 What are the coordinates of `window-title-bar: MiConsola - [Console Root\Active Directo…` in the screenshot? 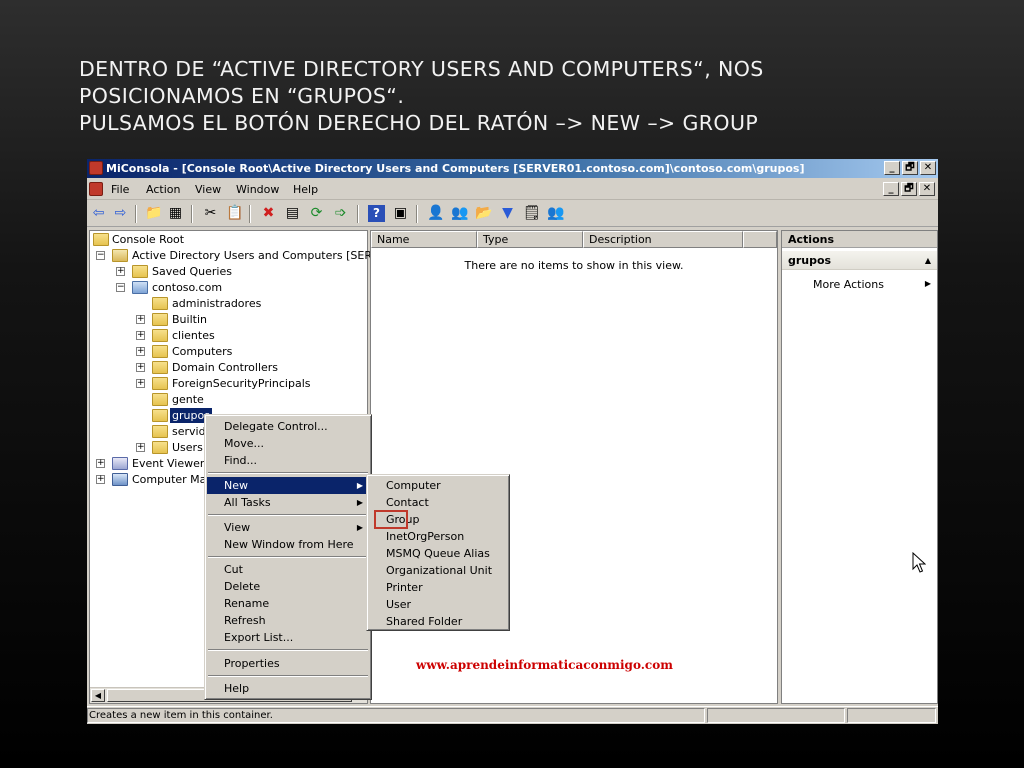 It's located at (512, 168).